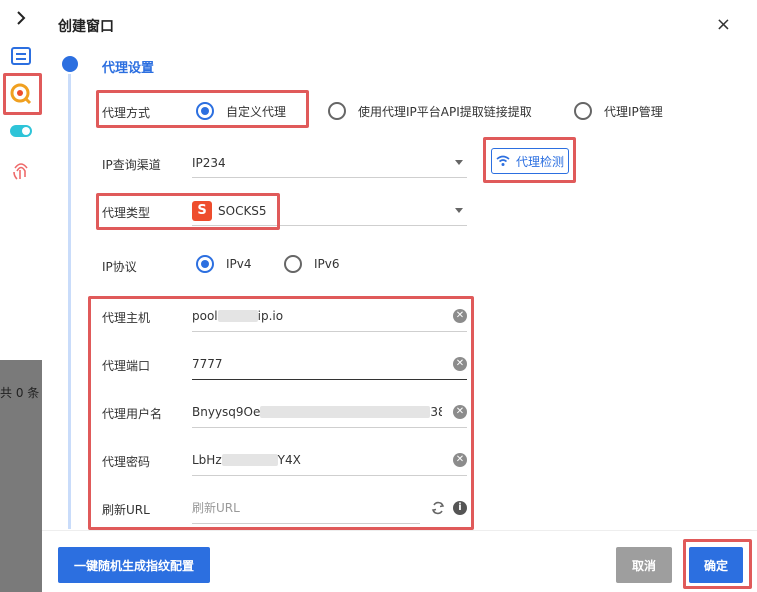 The image size is (757, 592). I want to click on radio-proxy-ip-manage: 代理IP管理, so click(618, 111).